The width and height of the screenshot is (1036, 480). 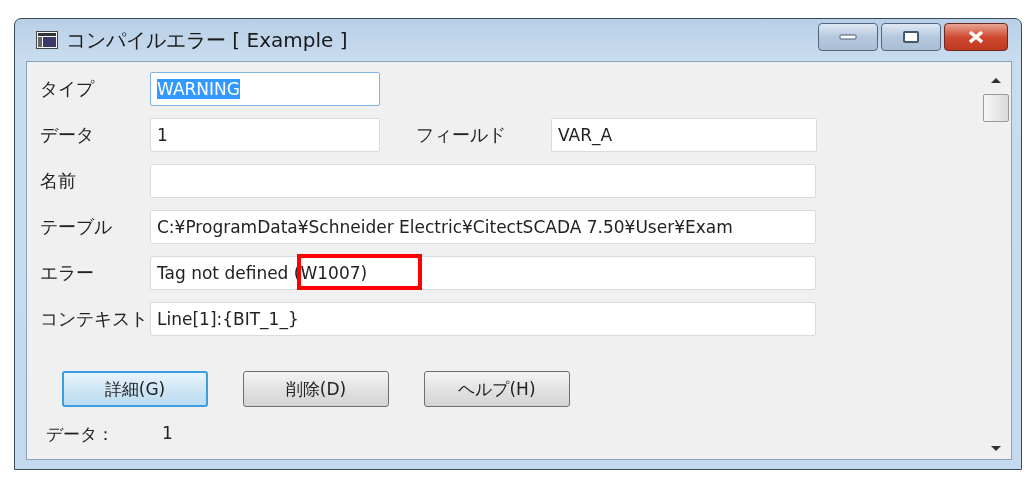 What do you see at coordinates (135, 389) in the screenshot?
I see `dialog-button: 詳細(G)` at bounding box center [135, 389].